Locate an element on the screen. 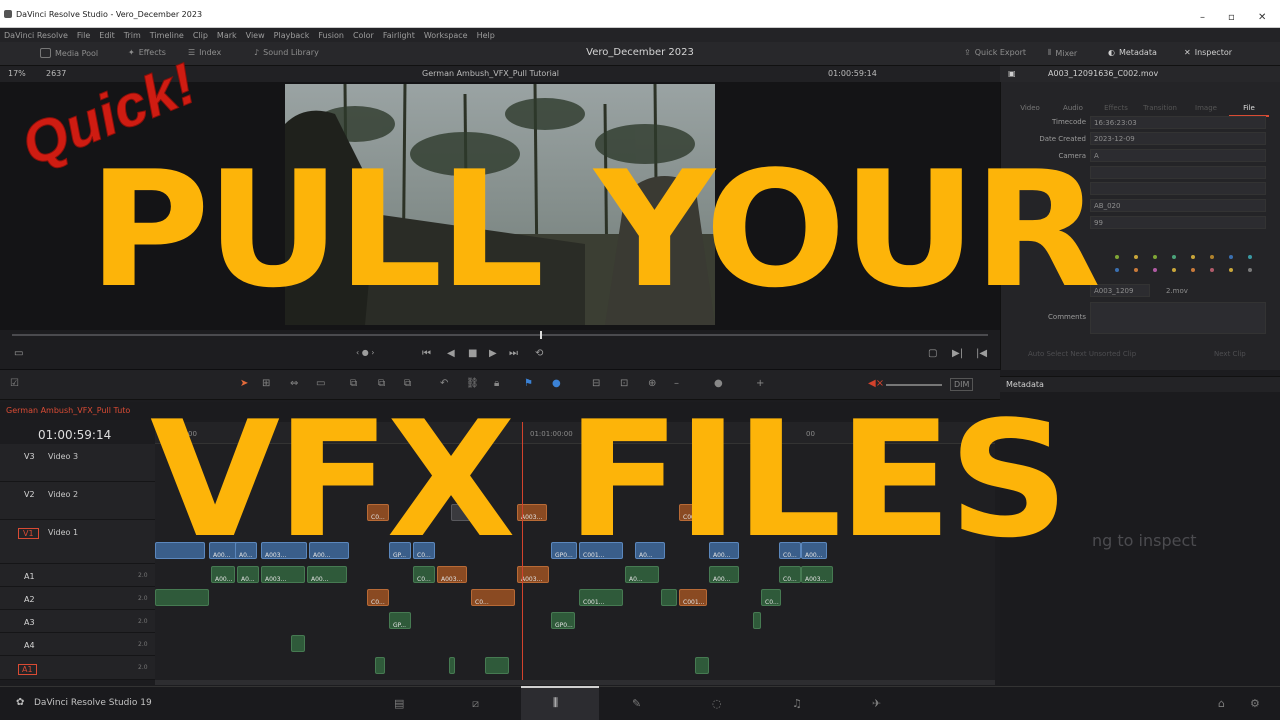 The height and width of the screenshot is (720, 1280). menu-fairlight: Fairlight is located at coordinates (399, 35).